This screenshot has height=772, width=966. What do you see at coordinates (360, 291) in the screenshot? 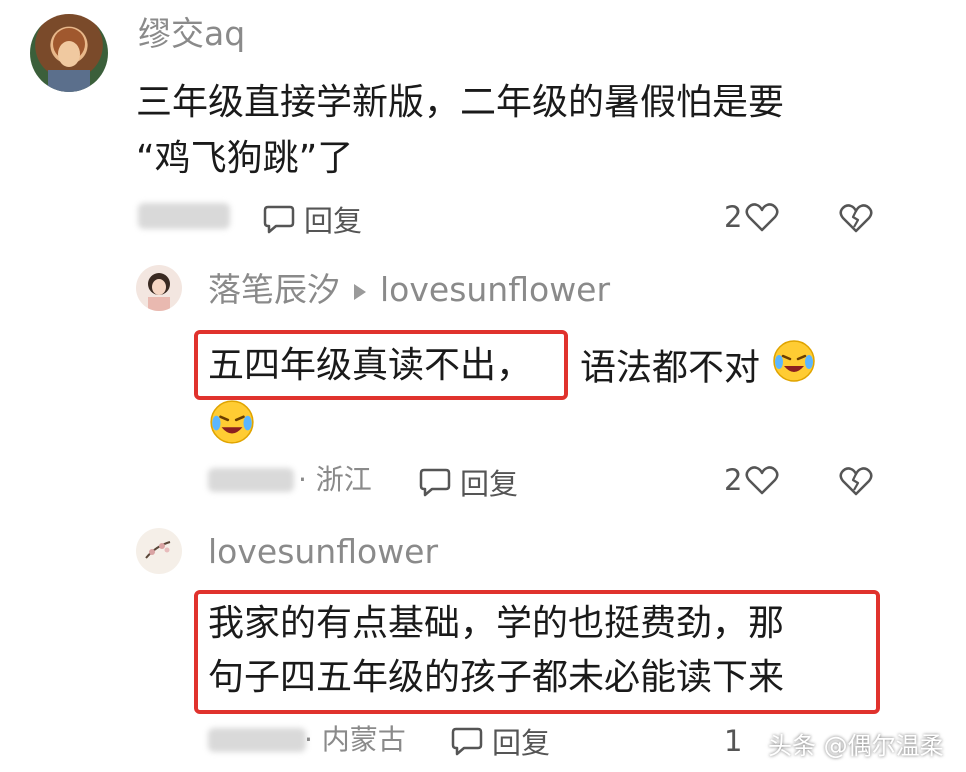
I see `reply-arrow-icon` at bounding box center [360, 291].